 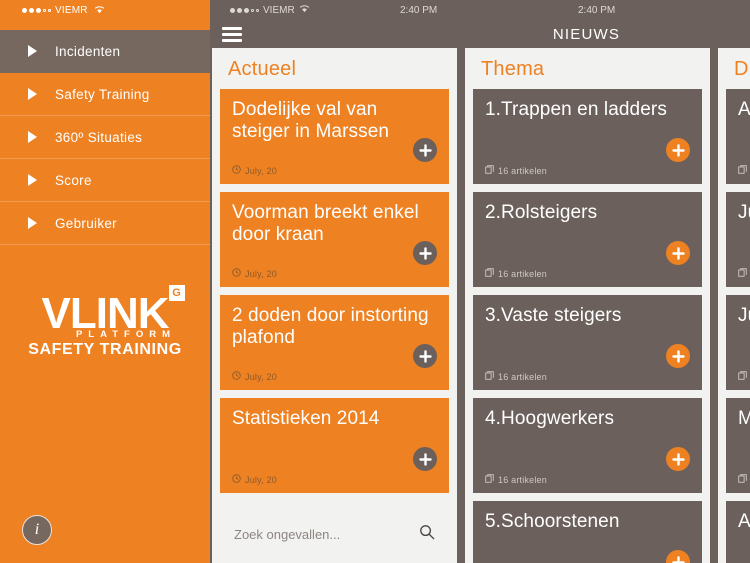 I want to click on search-bar, so click(x=334, y=534).